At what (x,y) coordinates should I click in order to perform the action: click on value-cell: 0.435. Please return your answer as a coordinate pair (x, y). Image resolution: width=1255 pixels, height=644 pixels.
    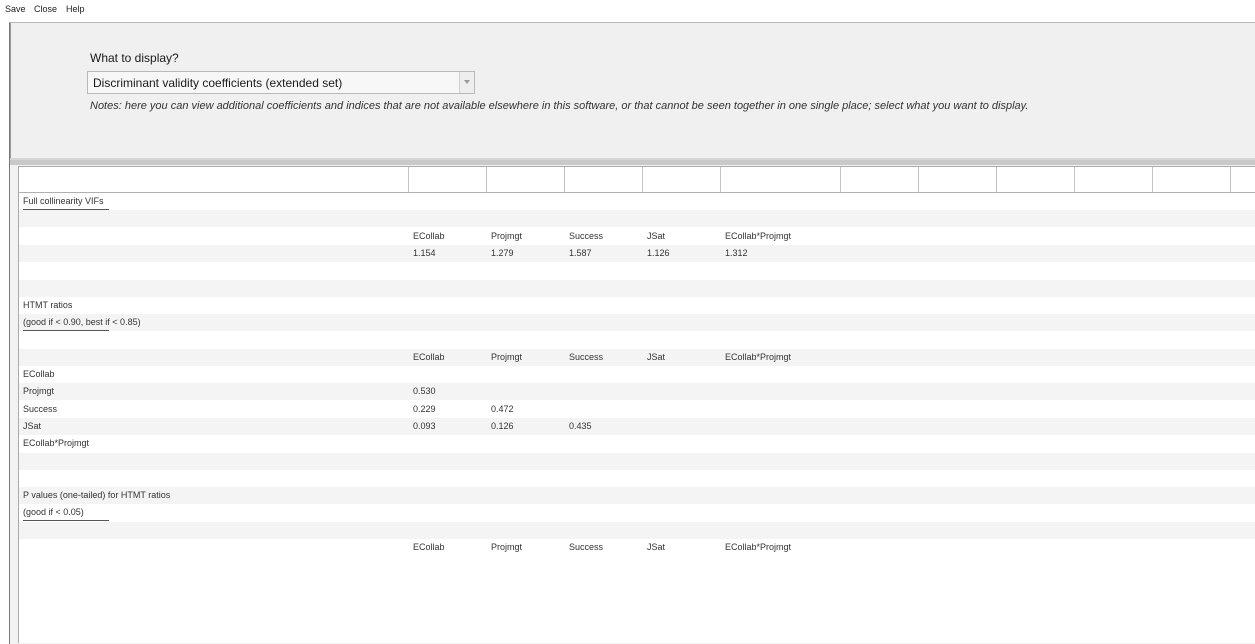
    Looking at the image, I should click on (604, 426).